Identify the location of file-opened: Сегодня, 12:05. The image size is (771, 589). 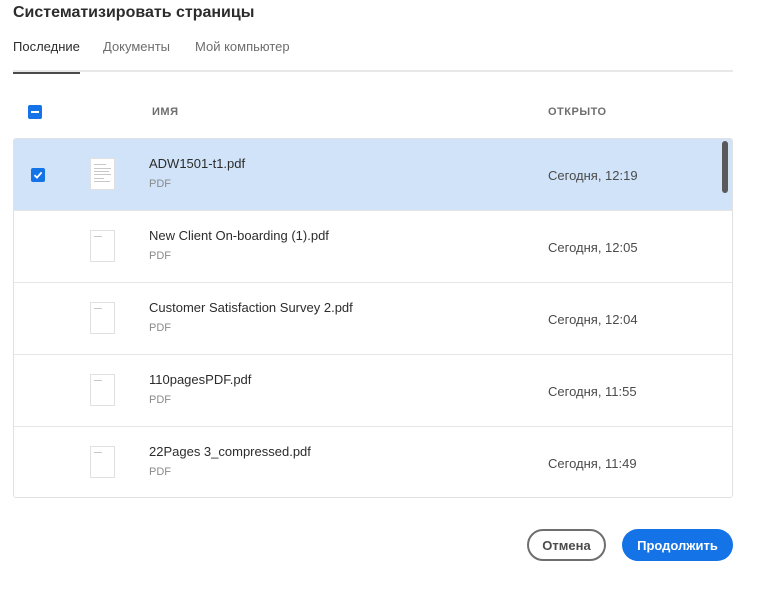
(593, 247).